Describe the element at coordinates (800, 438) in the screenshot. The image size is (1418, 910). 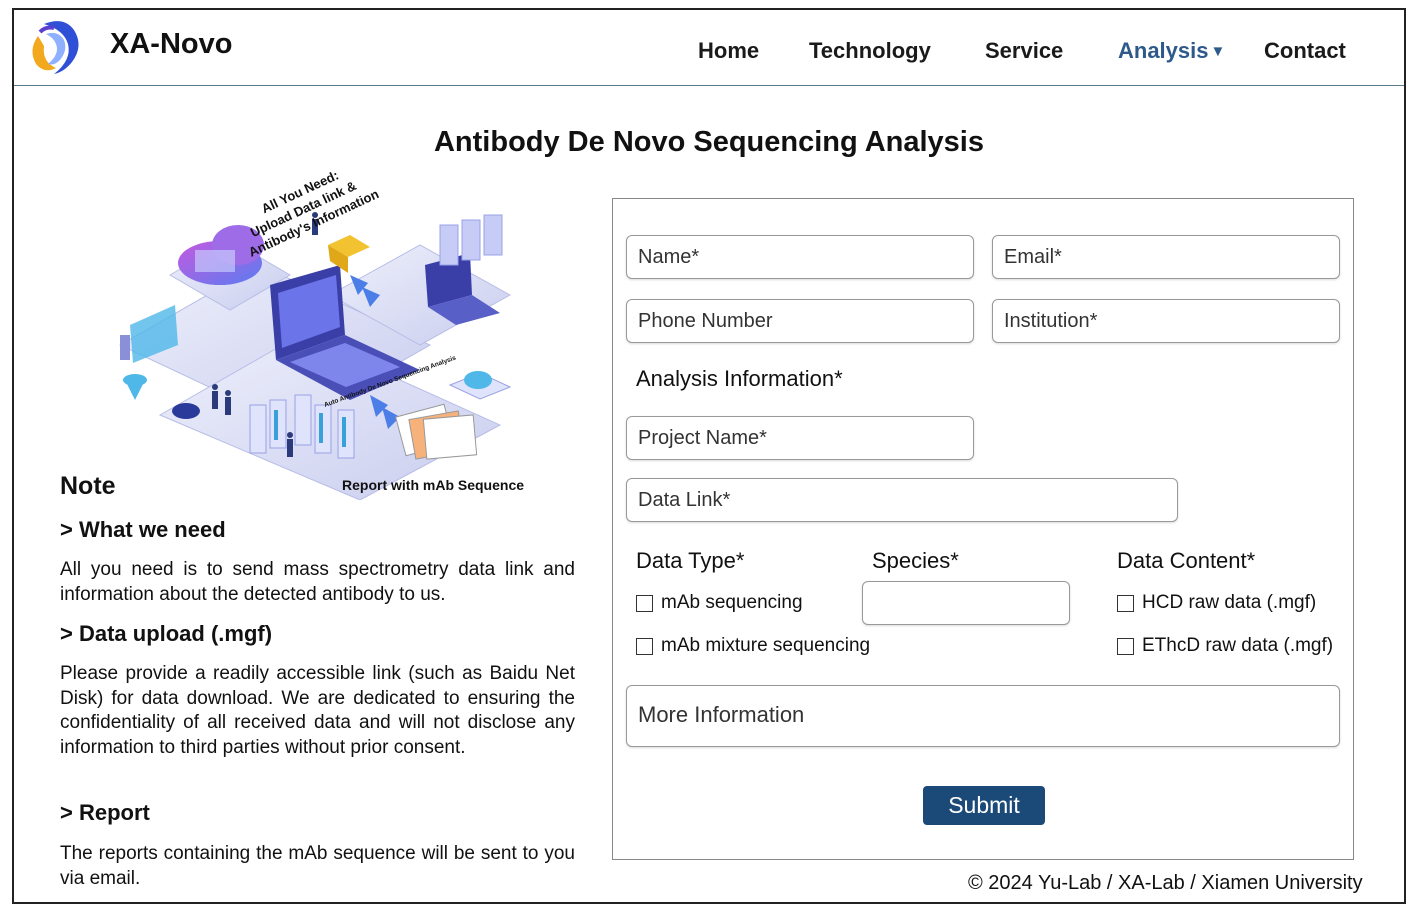
I see `project-name-input` at that location.